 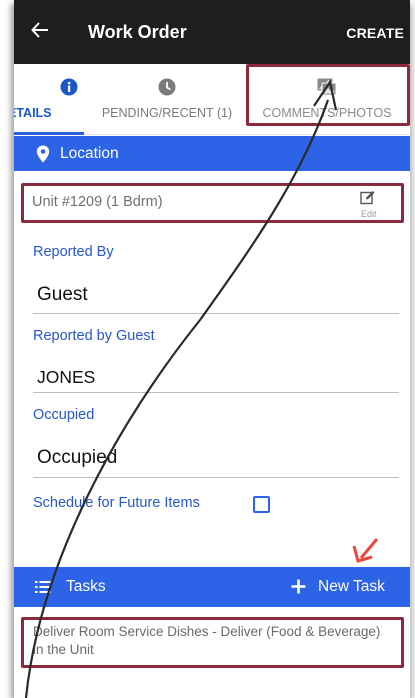 What do you see at coordinates (375, 33) in the screenshot?
I see `create-button: CREATE` at bounding box center [375, 33].